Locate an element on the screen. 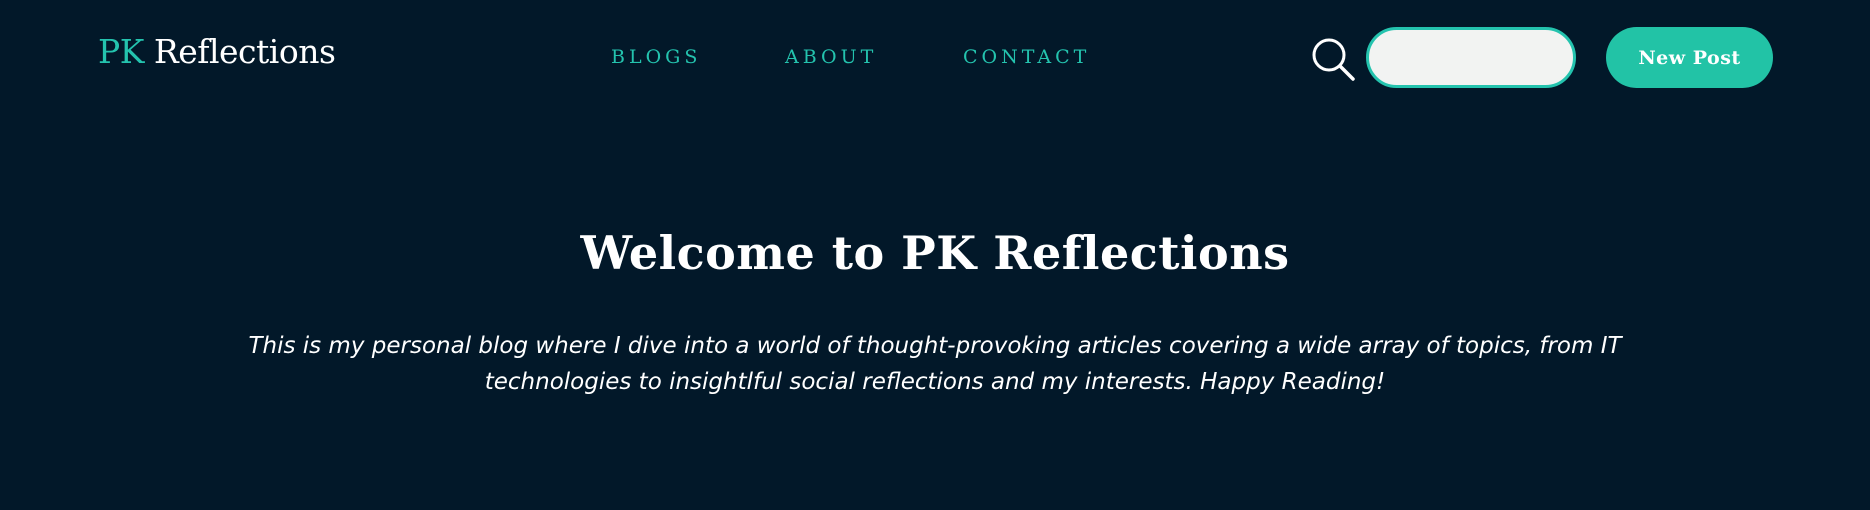  hero-title: Welcome to PK Reflections is located at coordinates (935, 253).